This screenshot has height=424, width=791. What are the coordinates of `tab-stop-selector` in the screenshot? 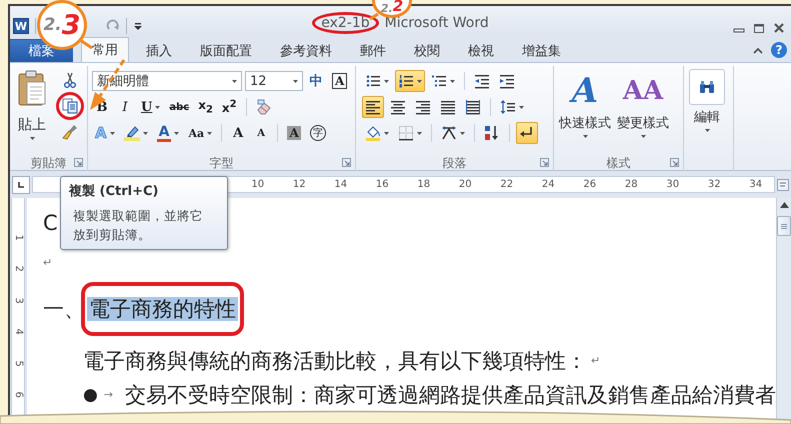 It's located at (21, 185).